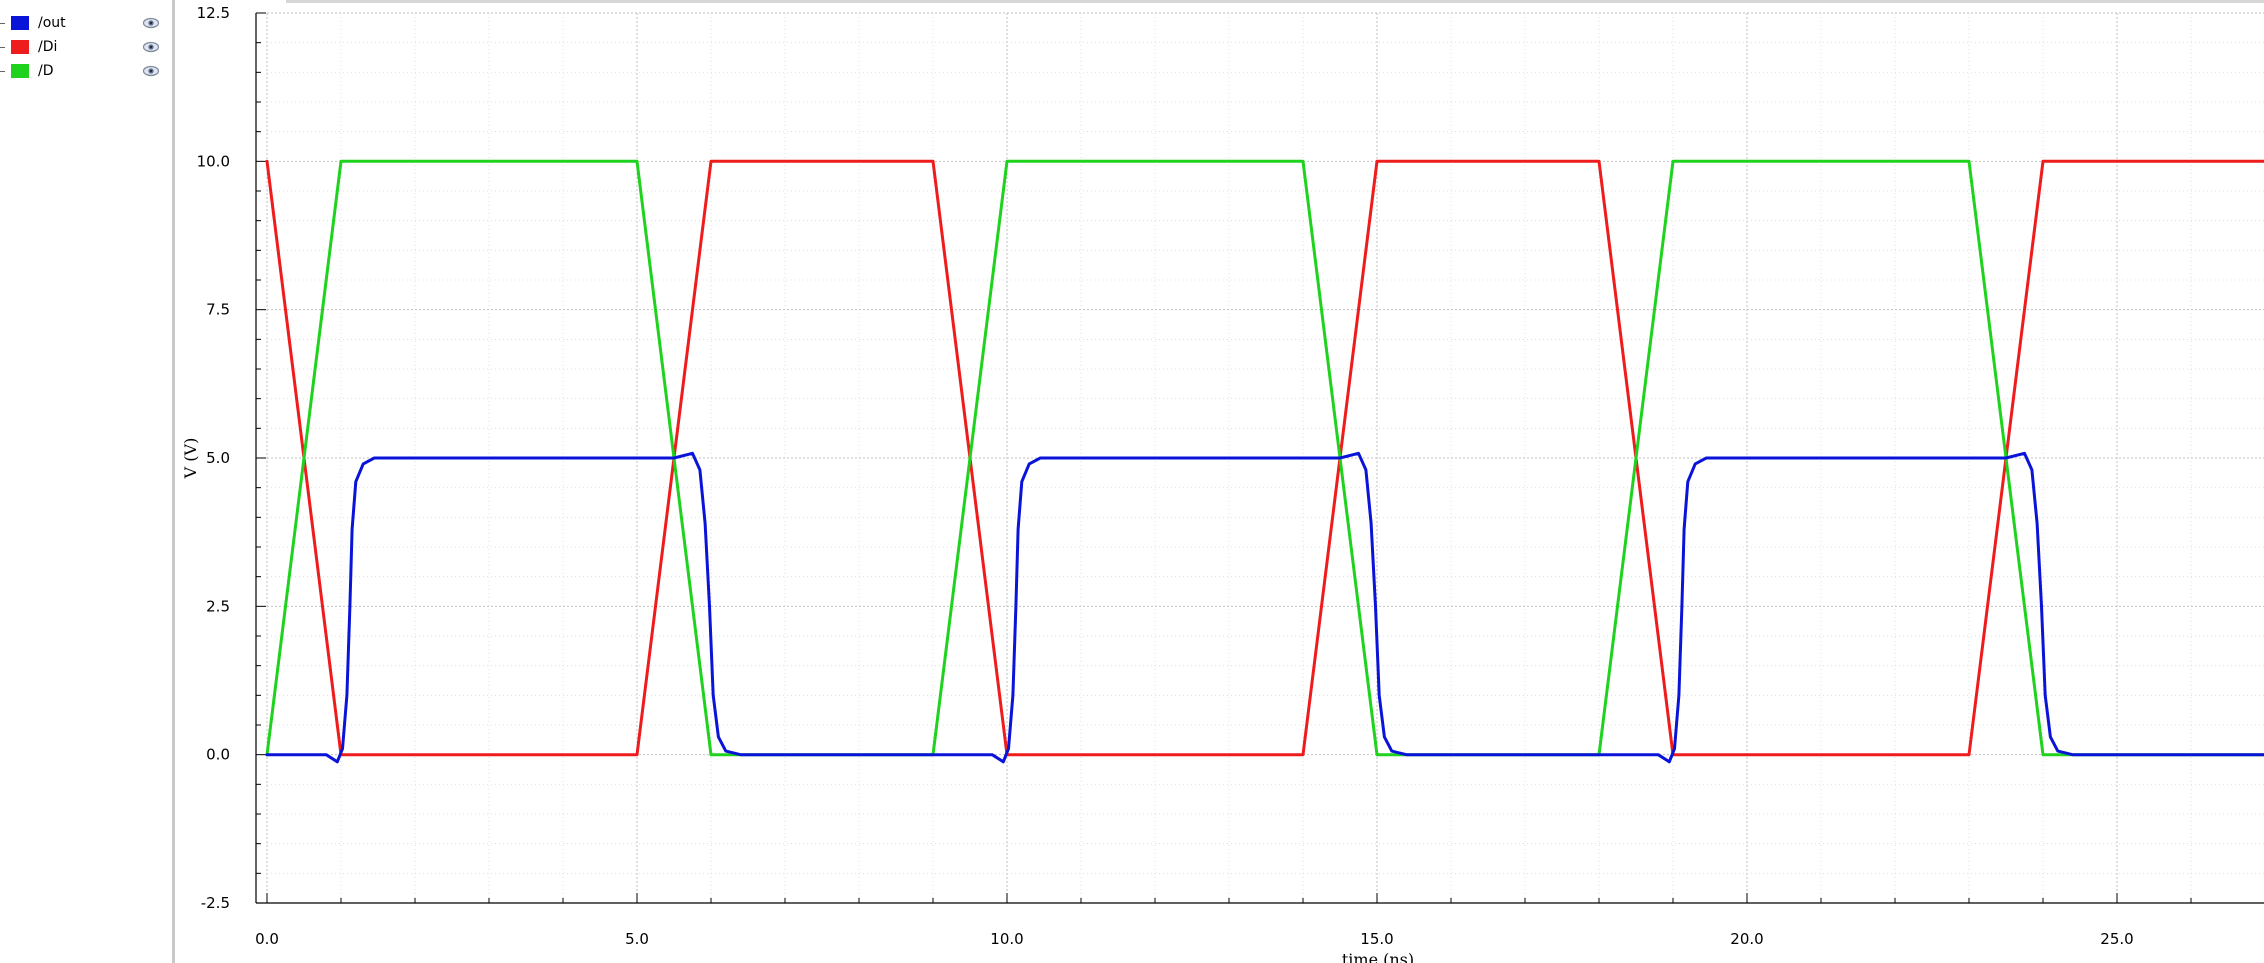  Describe the element at coordinates (215, 903) in the screenshot. I see `y-tick-label: -2.5` at that location.